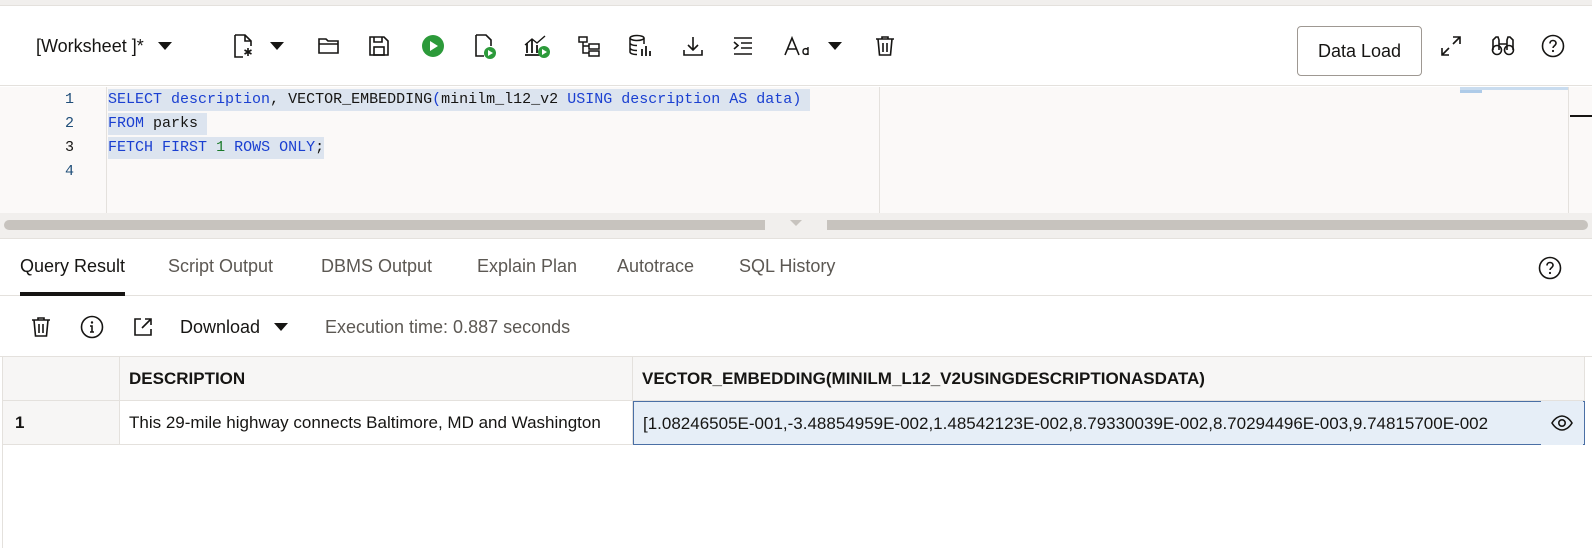  What do you see at coordinates (787, 268) in the screenshot?
I see `tab-sql-history: SQL History` at bounding box center [787, 268].